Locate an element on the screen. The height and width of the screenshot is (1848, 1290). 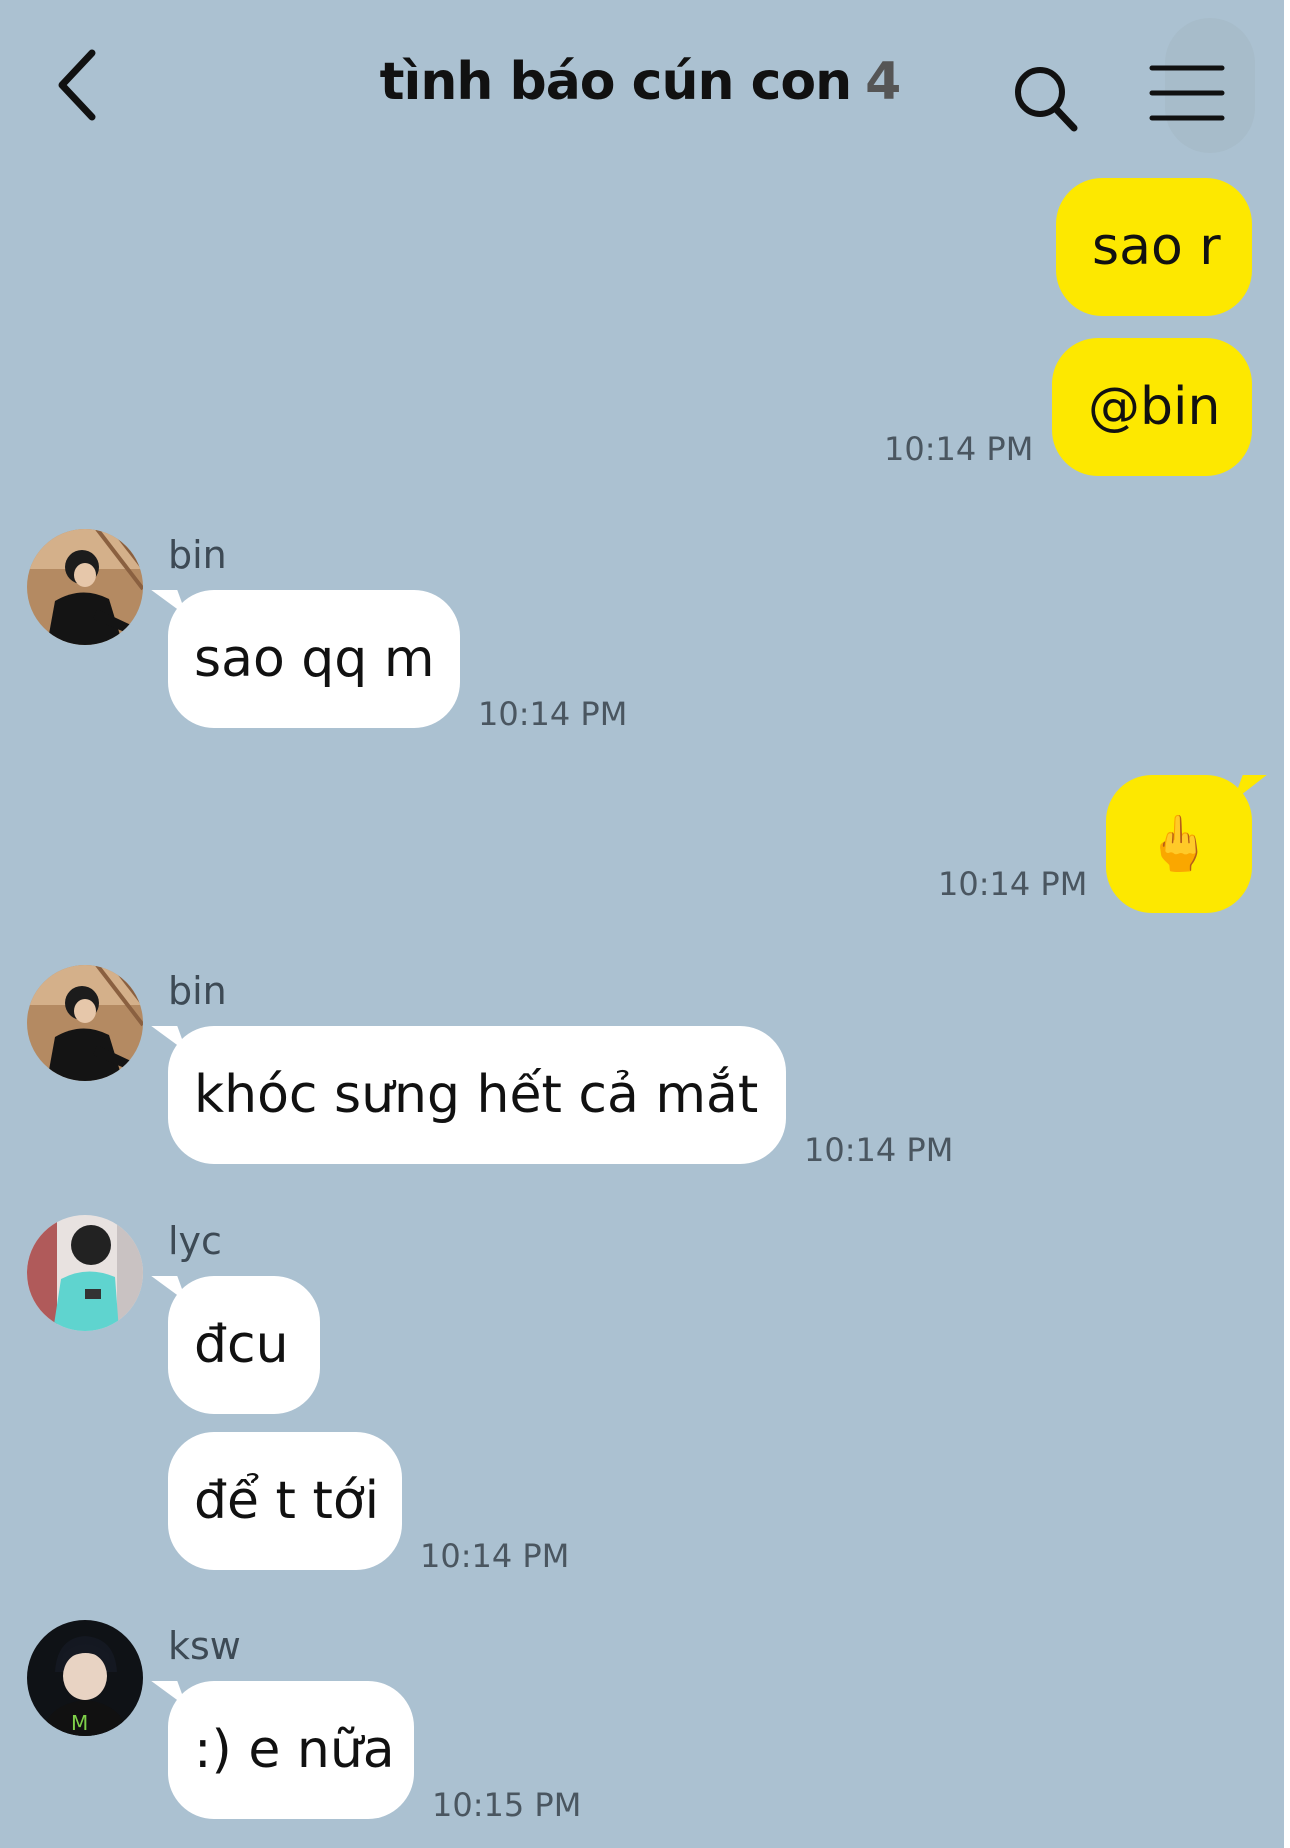
screen-edge is located at coordinates (1287, 924).